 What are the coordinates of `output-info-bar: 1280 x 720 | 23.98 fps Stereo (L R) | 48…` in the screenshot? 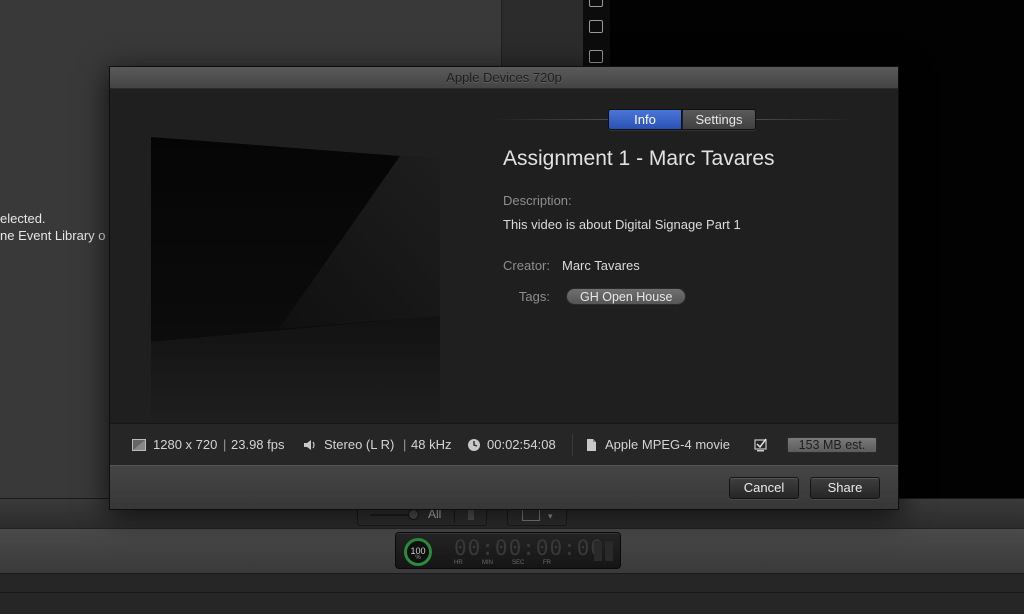 It's located at (504, 444).